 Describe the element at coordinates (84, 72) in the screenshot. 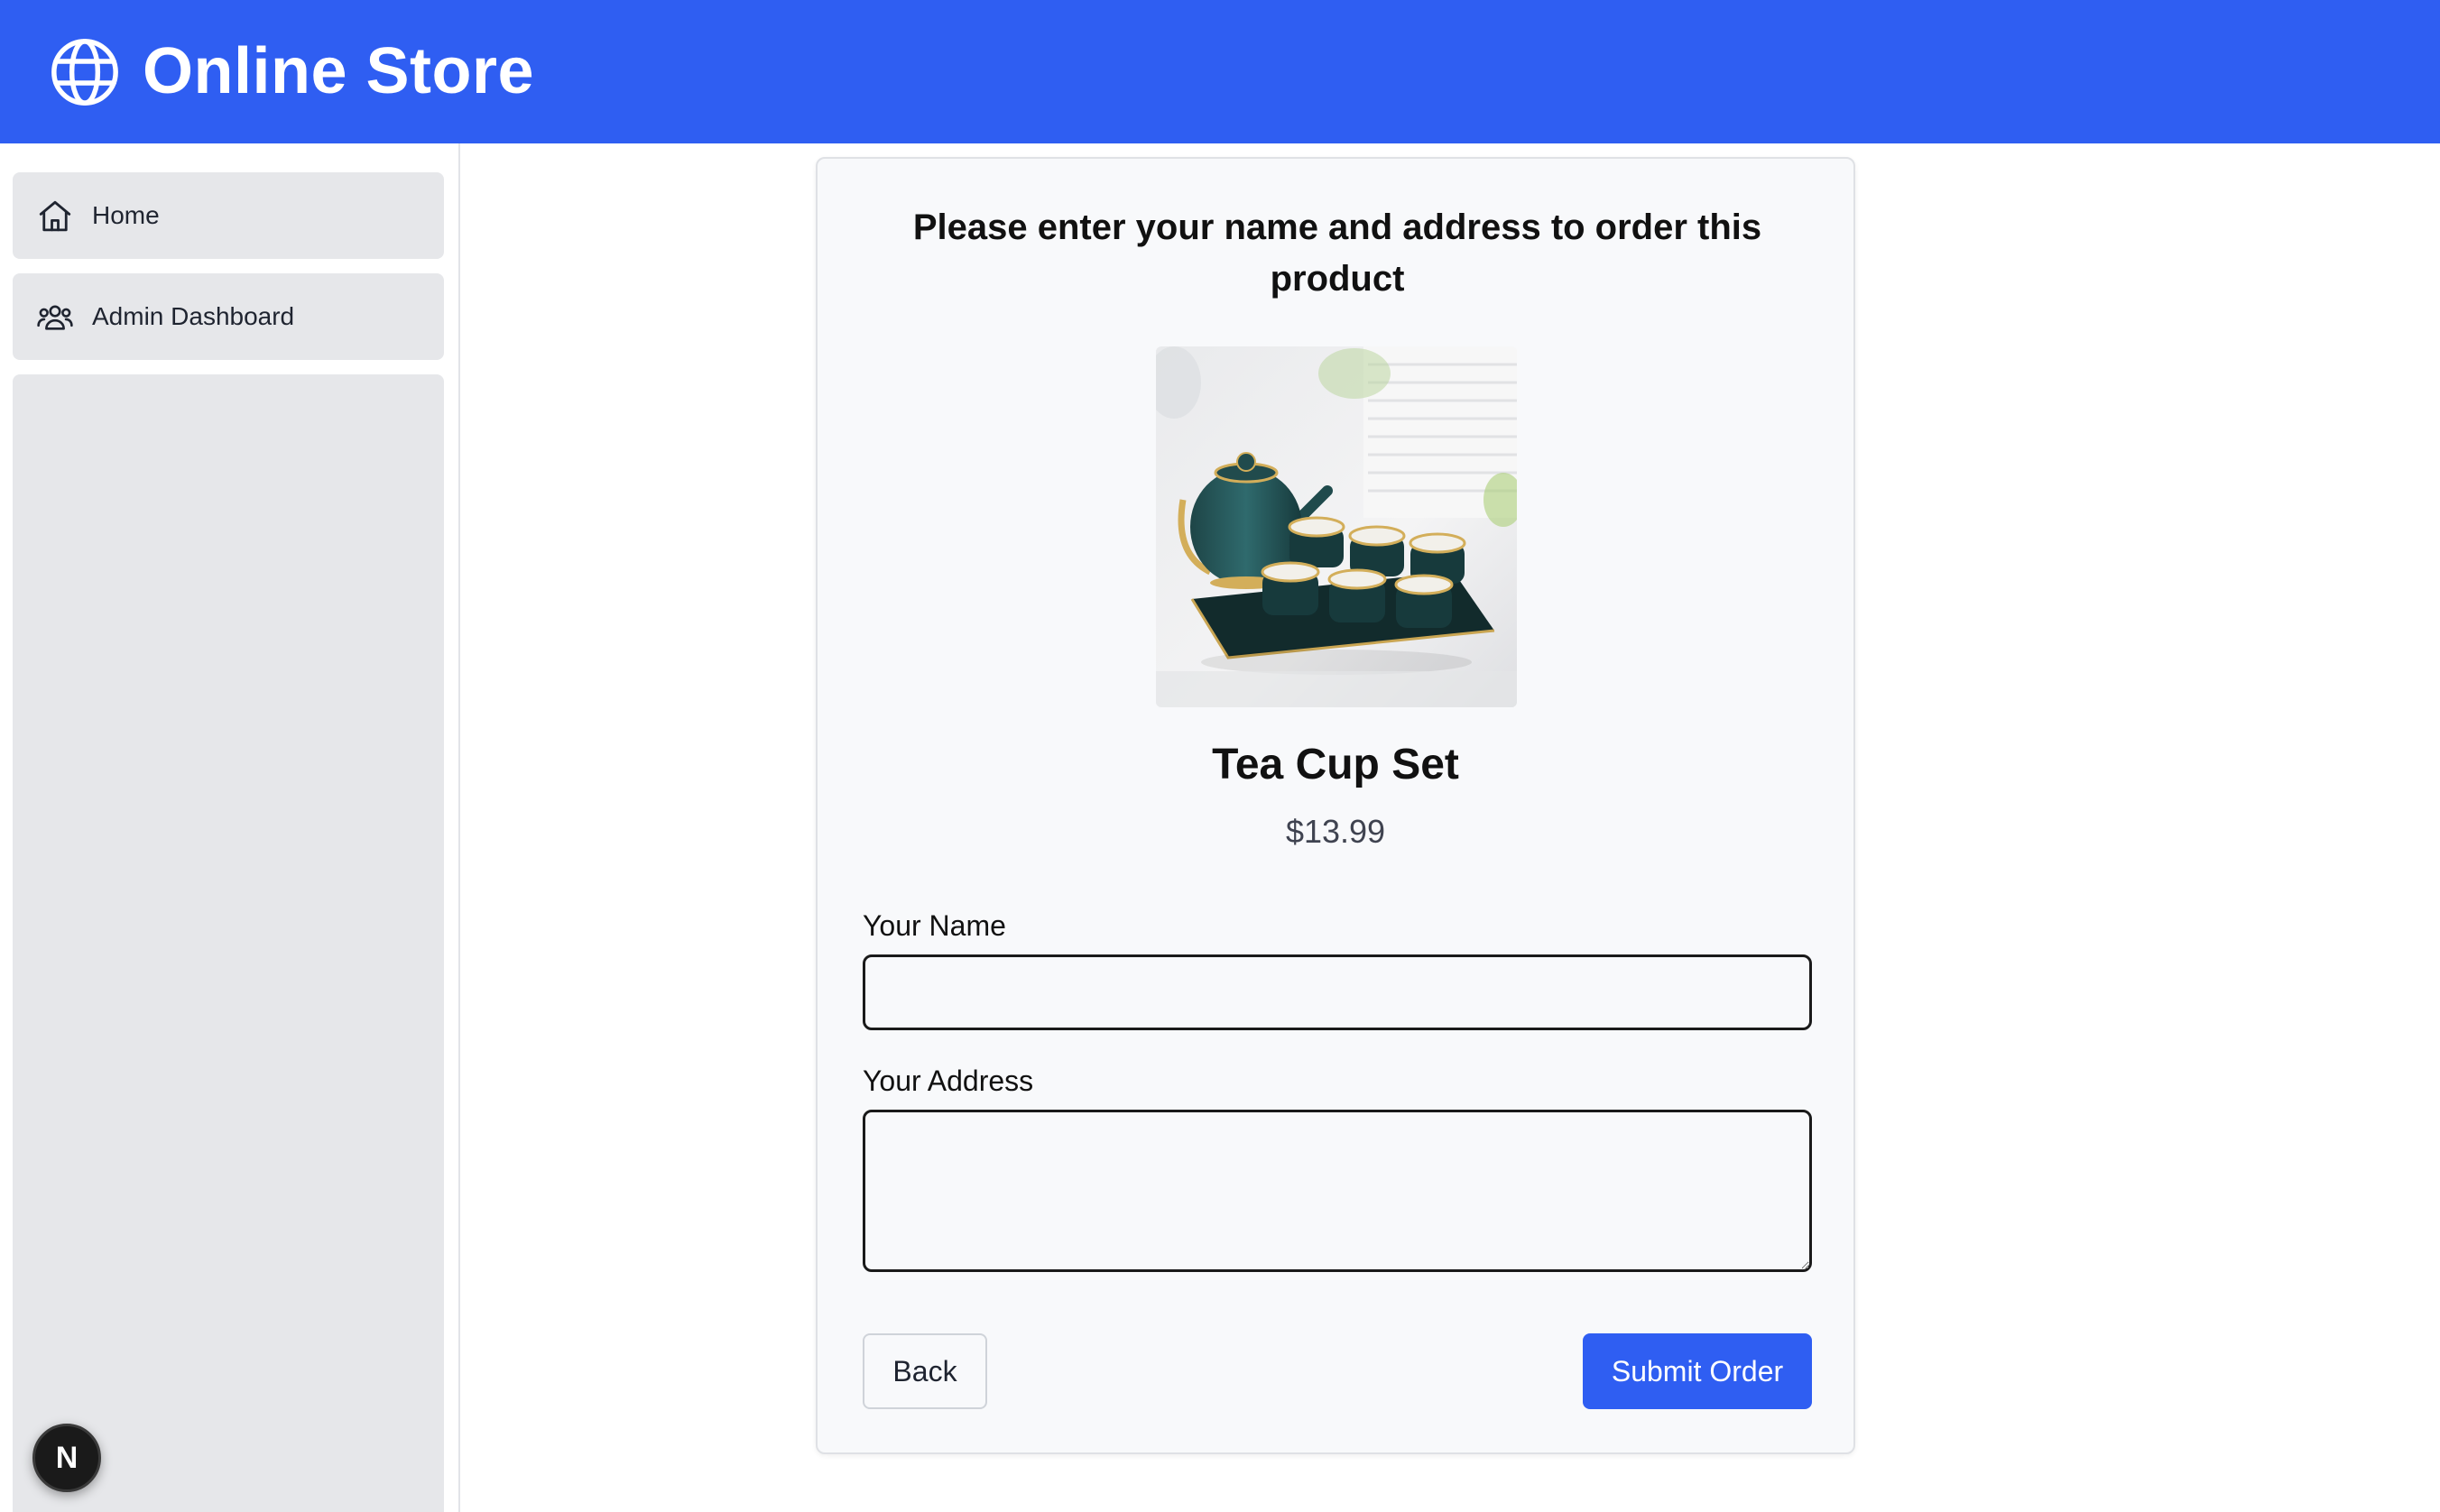

I see `globe-icon` at that location.